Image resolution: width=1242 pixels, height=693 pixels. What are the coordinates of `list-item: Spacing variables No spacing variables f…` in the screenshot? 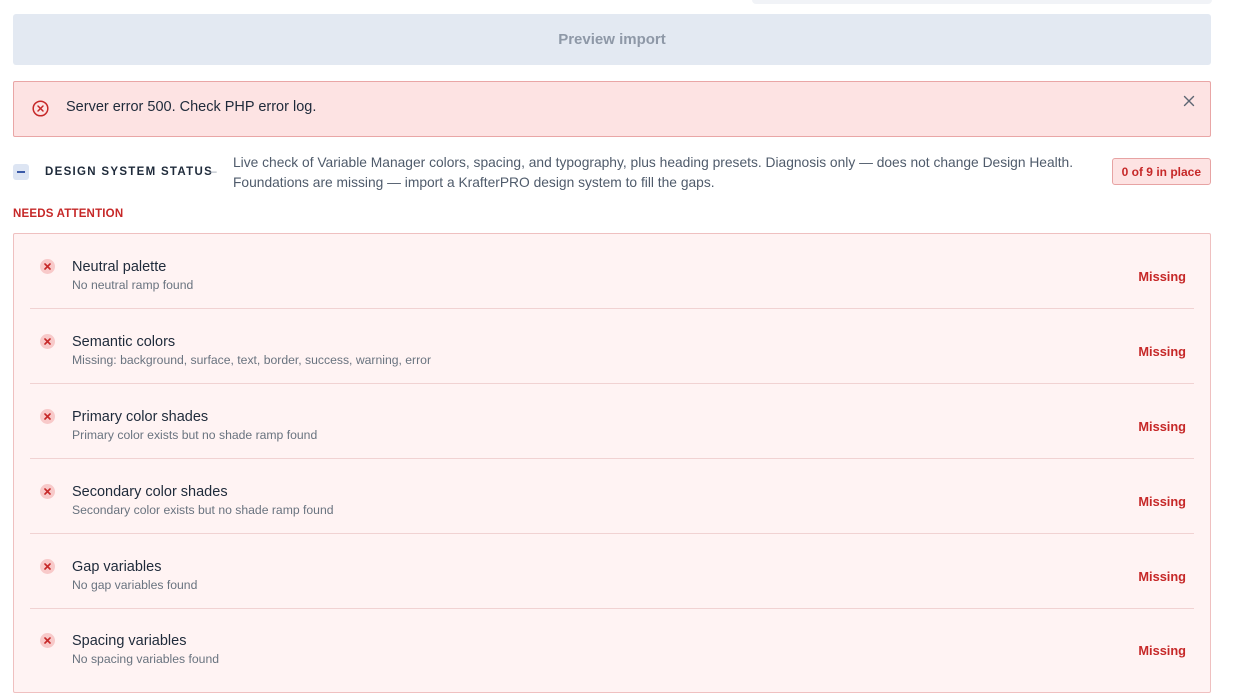 It's located at (612, 645).